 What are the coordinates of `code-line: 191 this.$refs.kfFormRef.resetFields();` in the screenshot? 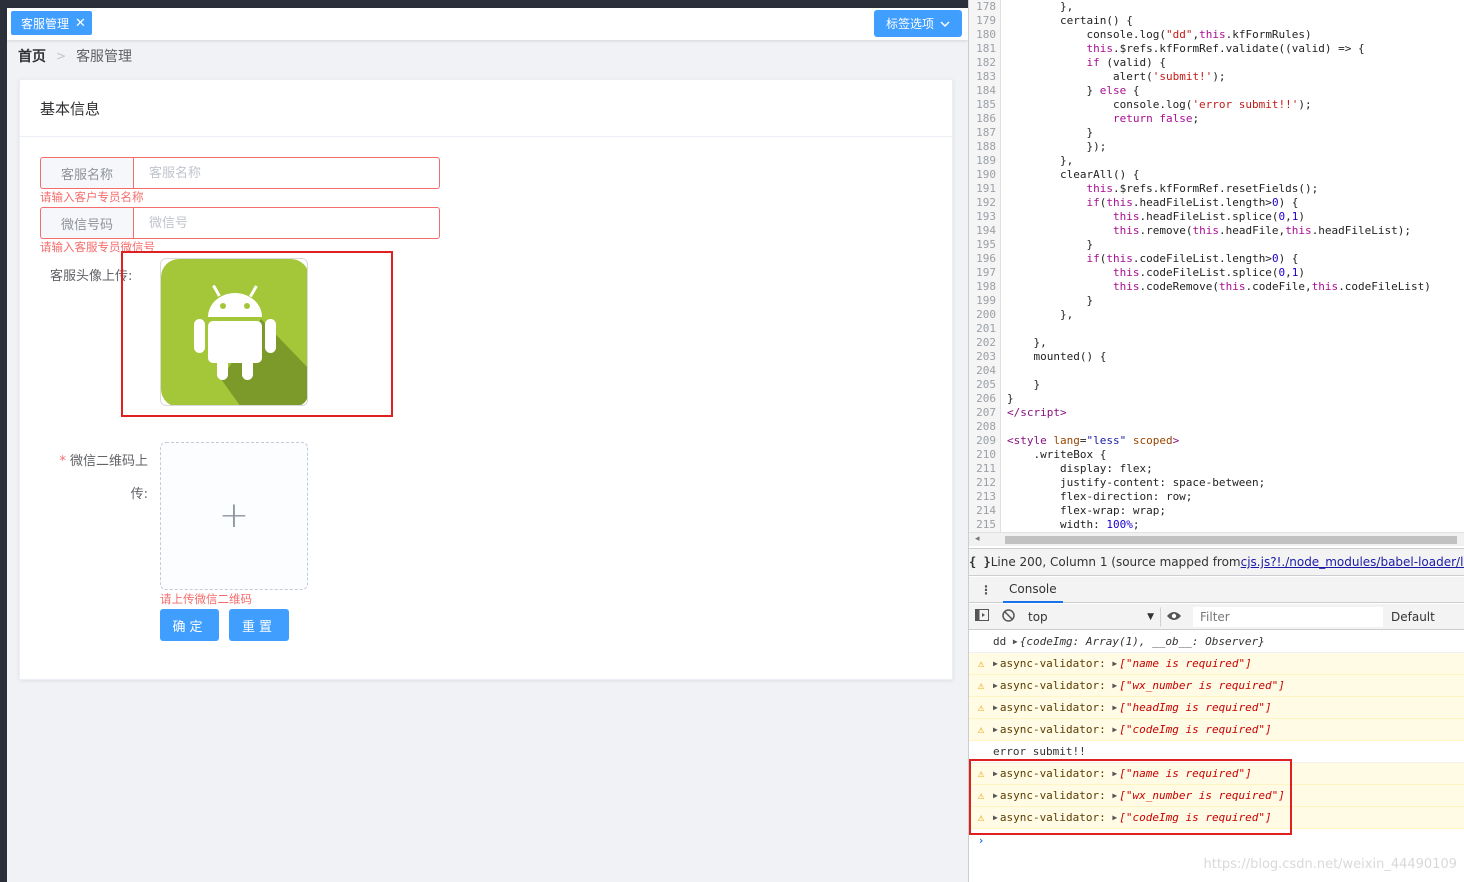 It's located at (1216, 189).